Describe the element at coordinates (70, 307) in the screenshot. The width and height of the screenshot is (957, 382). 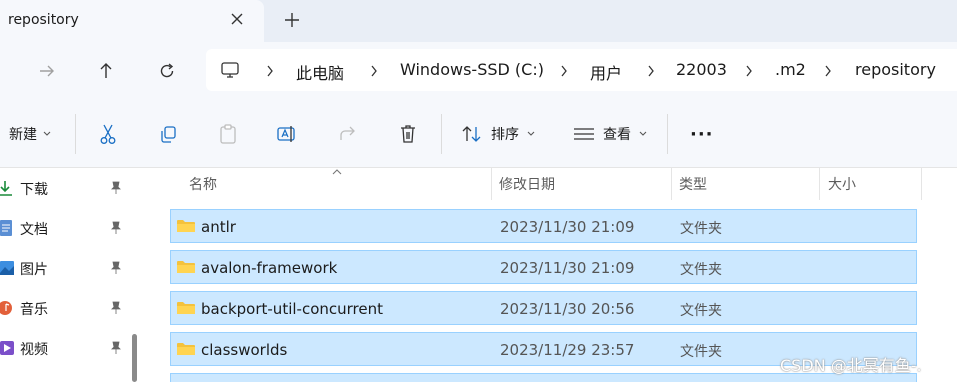
I see `sidebar-item-music: 音乐` at that location.